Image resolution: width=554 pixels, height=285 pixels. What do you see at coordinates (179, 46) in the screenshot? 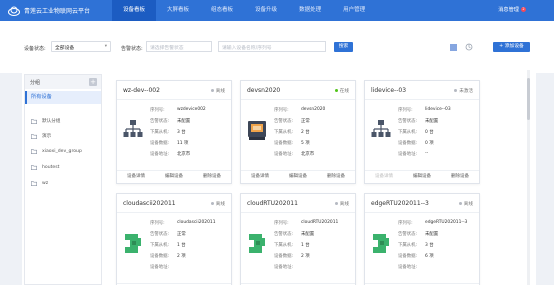
I see `alarm-filter-select: 请选择告警状态` at bounding box center [179, 46].